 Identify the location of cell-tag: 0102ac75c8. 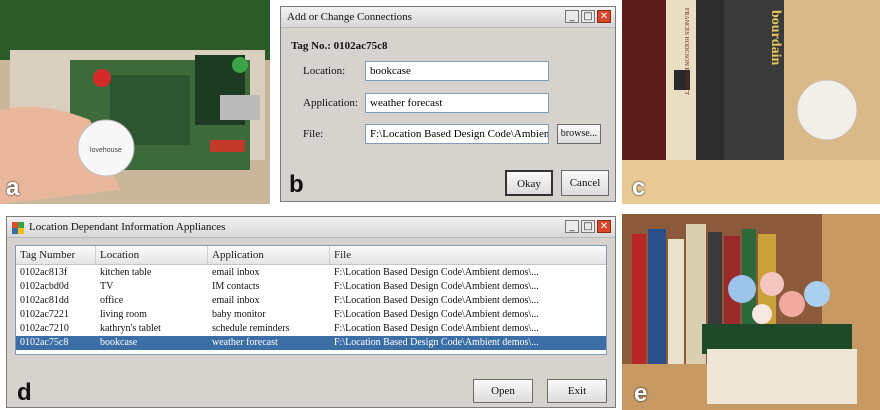
(44, 342).